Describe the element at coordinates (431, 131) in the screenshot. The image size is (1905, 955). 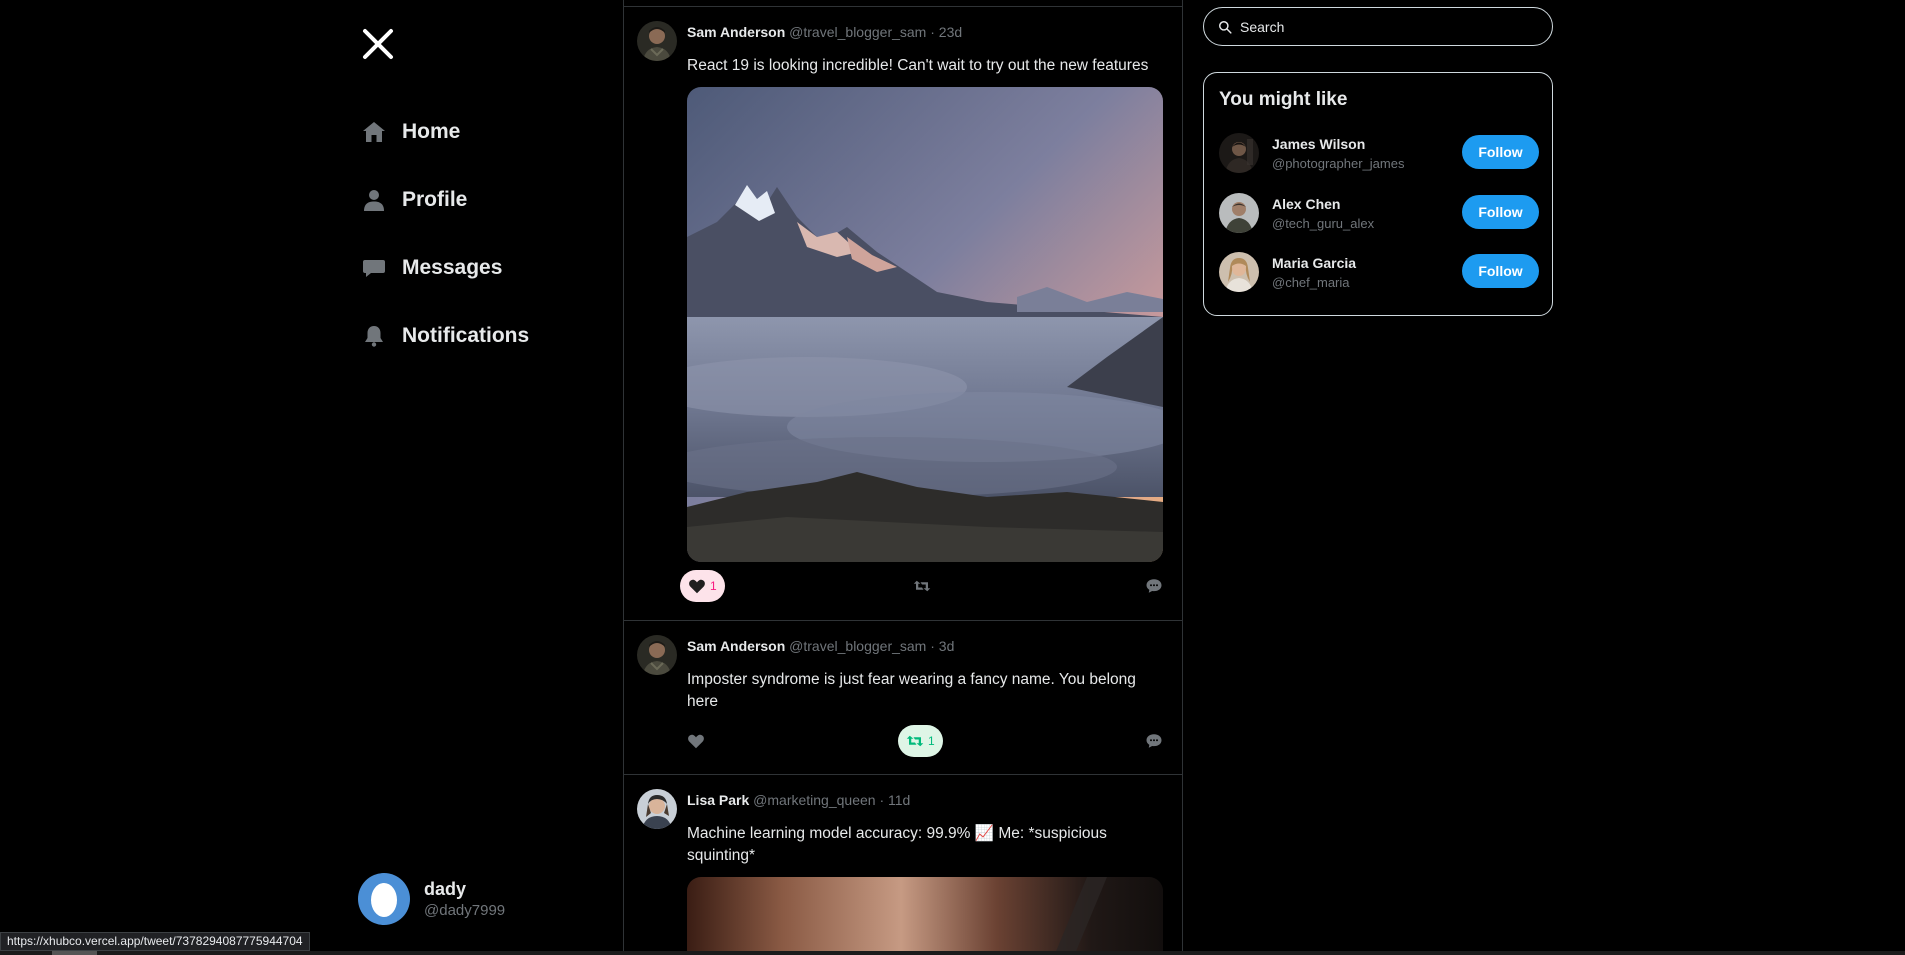
I see `nav-label: Home` at that location.